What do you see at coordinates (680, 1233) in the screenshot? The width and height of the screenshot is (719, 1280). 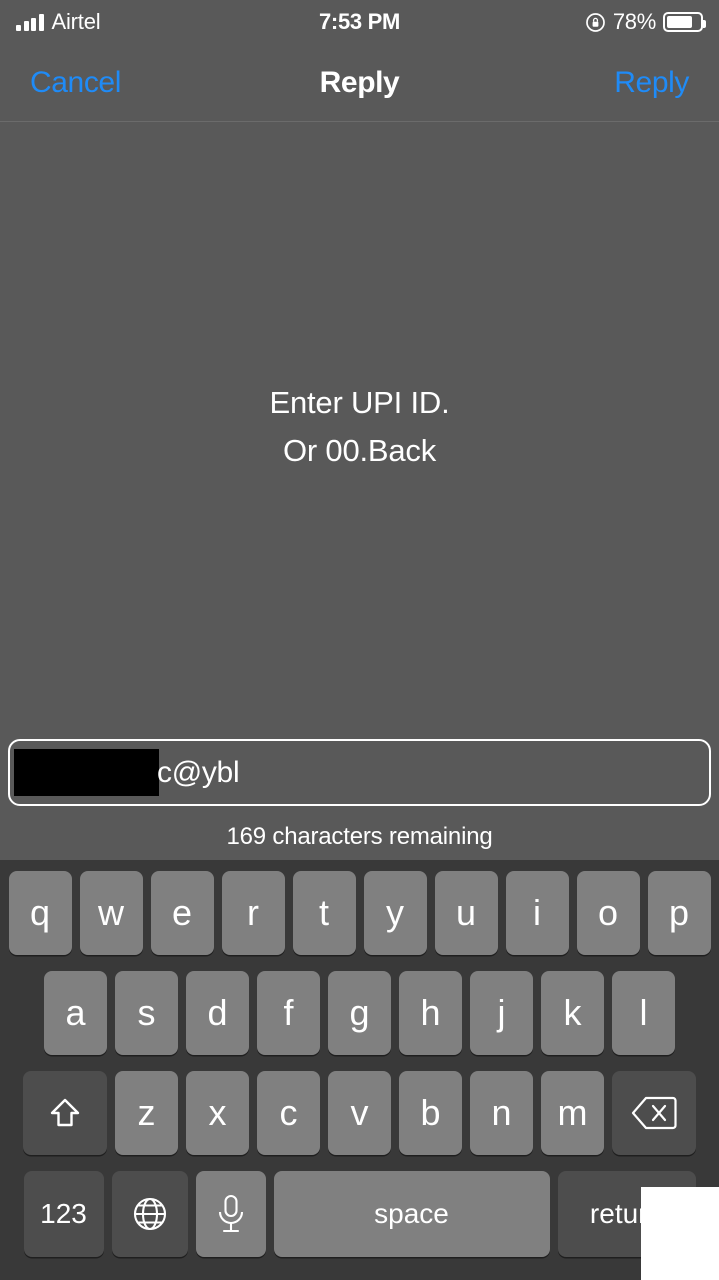 I see `white-overlay-artifact` at bounding box center [680, 1233].